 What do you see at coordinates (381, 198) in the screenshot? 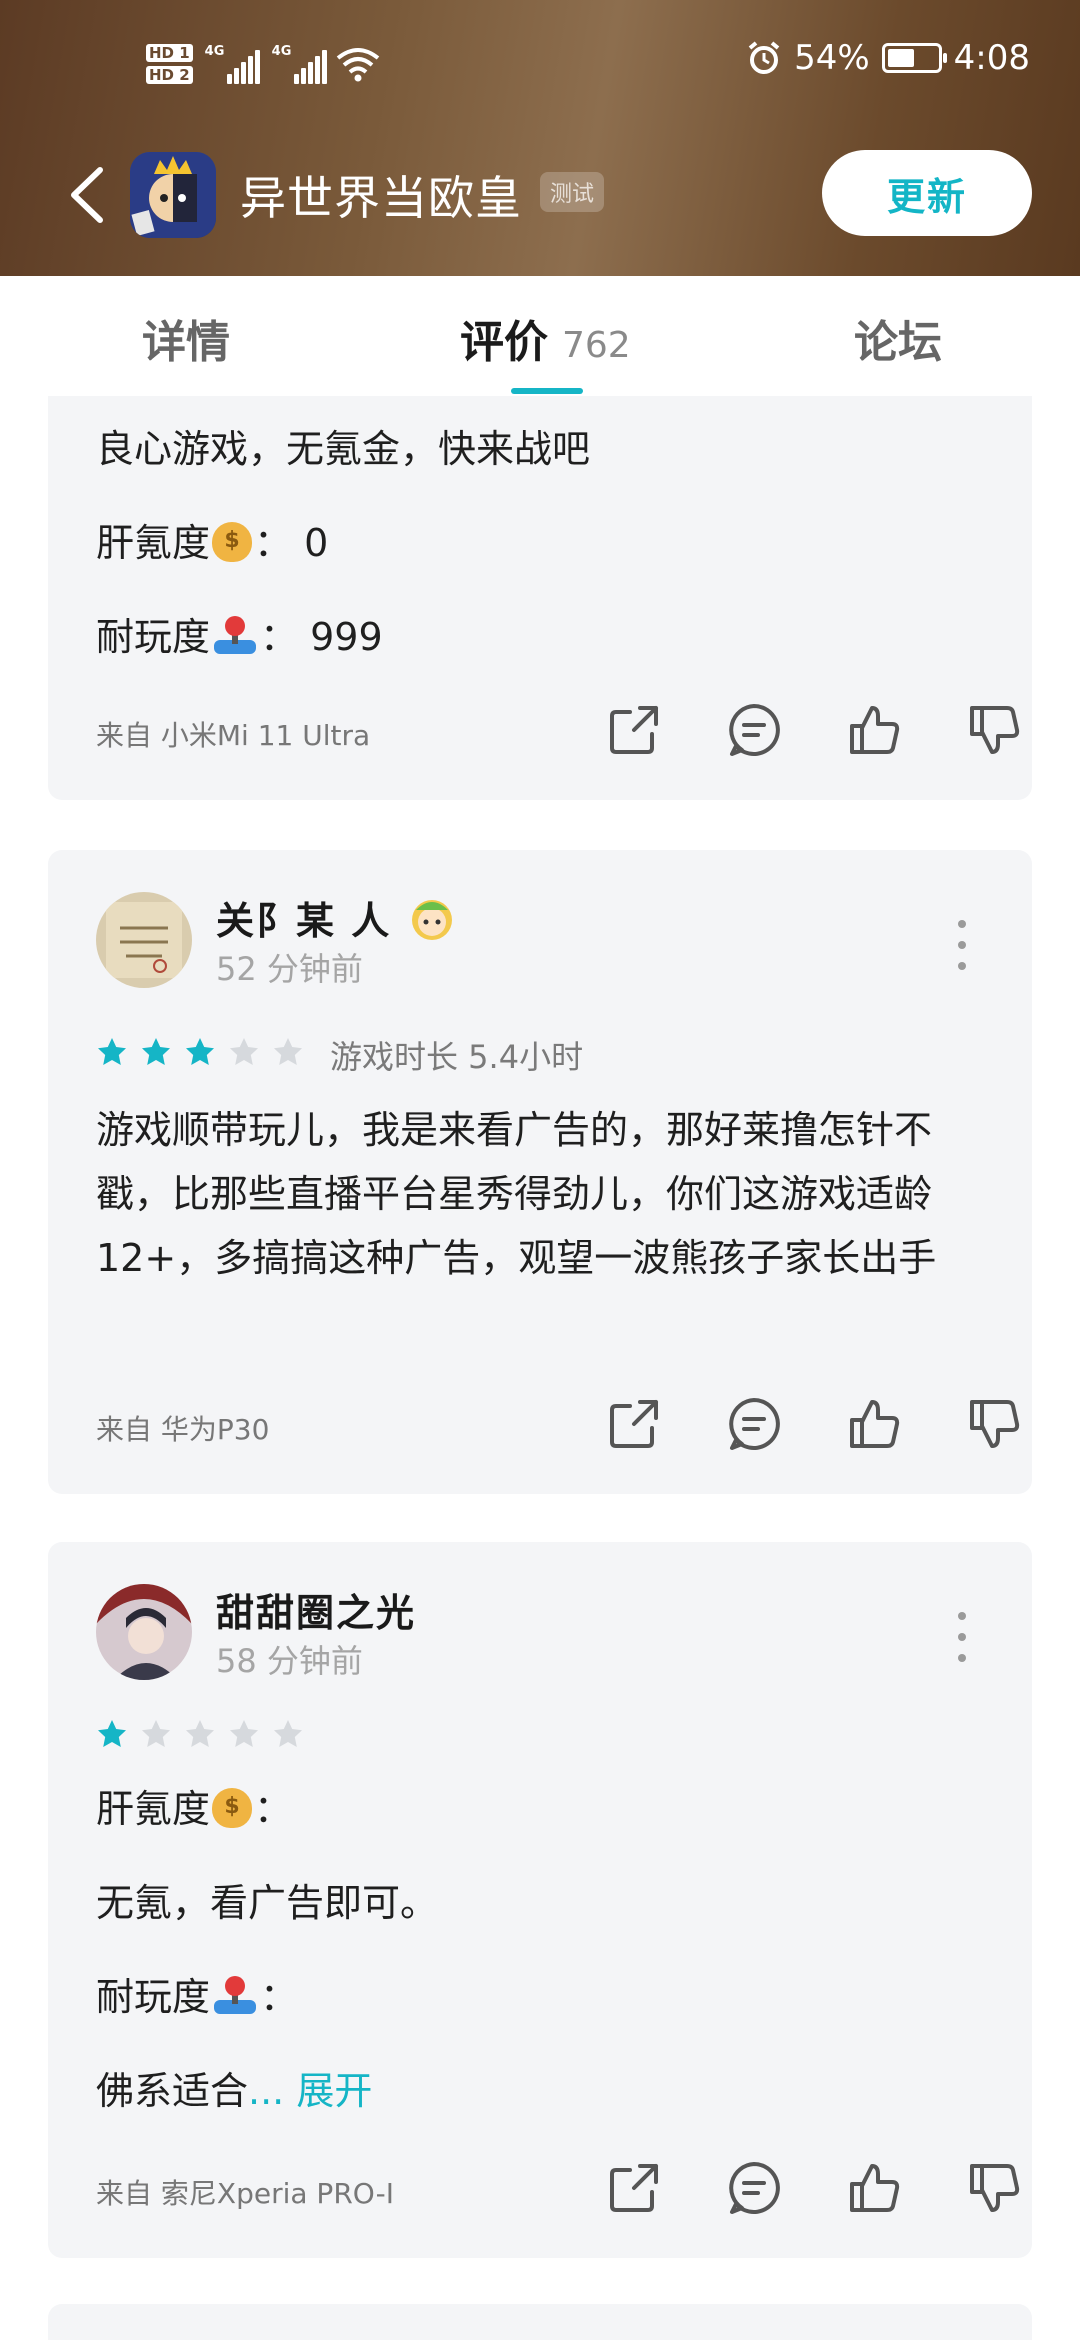
I see `app-title: 异世界当欧皇` at bounding box center [381, 198].